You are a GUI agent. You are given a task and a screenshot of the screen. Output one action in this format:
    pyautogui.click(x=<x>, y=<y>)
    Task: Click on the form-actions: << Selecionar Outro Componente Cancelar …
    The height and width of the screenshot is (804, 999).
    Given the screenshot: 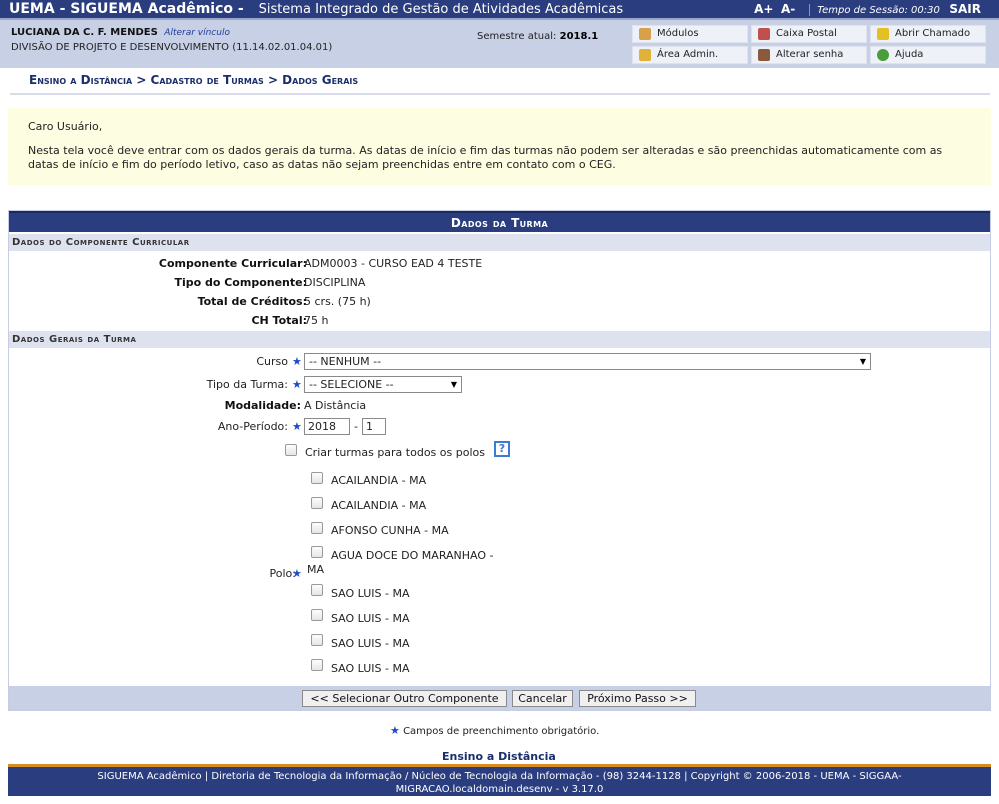 What is the action you would take?
    pyautogui.click(x=499, y=698)
    